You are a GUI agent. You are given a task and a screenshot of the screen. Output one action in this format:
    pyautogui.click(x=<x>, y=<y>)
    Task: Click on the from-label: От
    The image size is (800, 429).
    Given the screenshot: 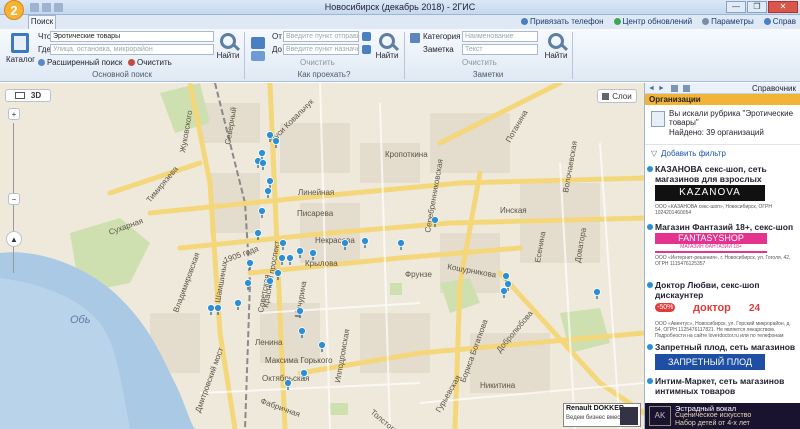 What is the action you would take?
    pyautogui.click(x=277, y=36)
    